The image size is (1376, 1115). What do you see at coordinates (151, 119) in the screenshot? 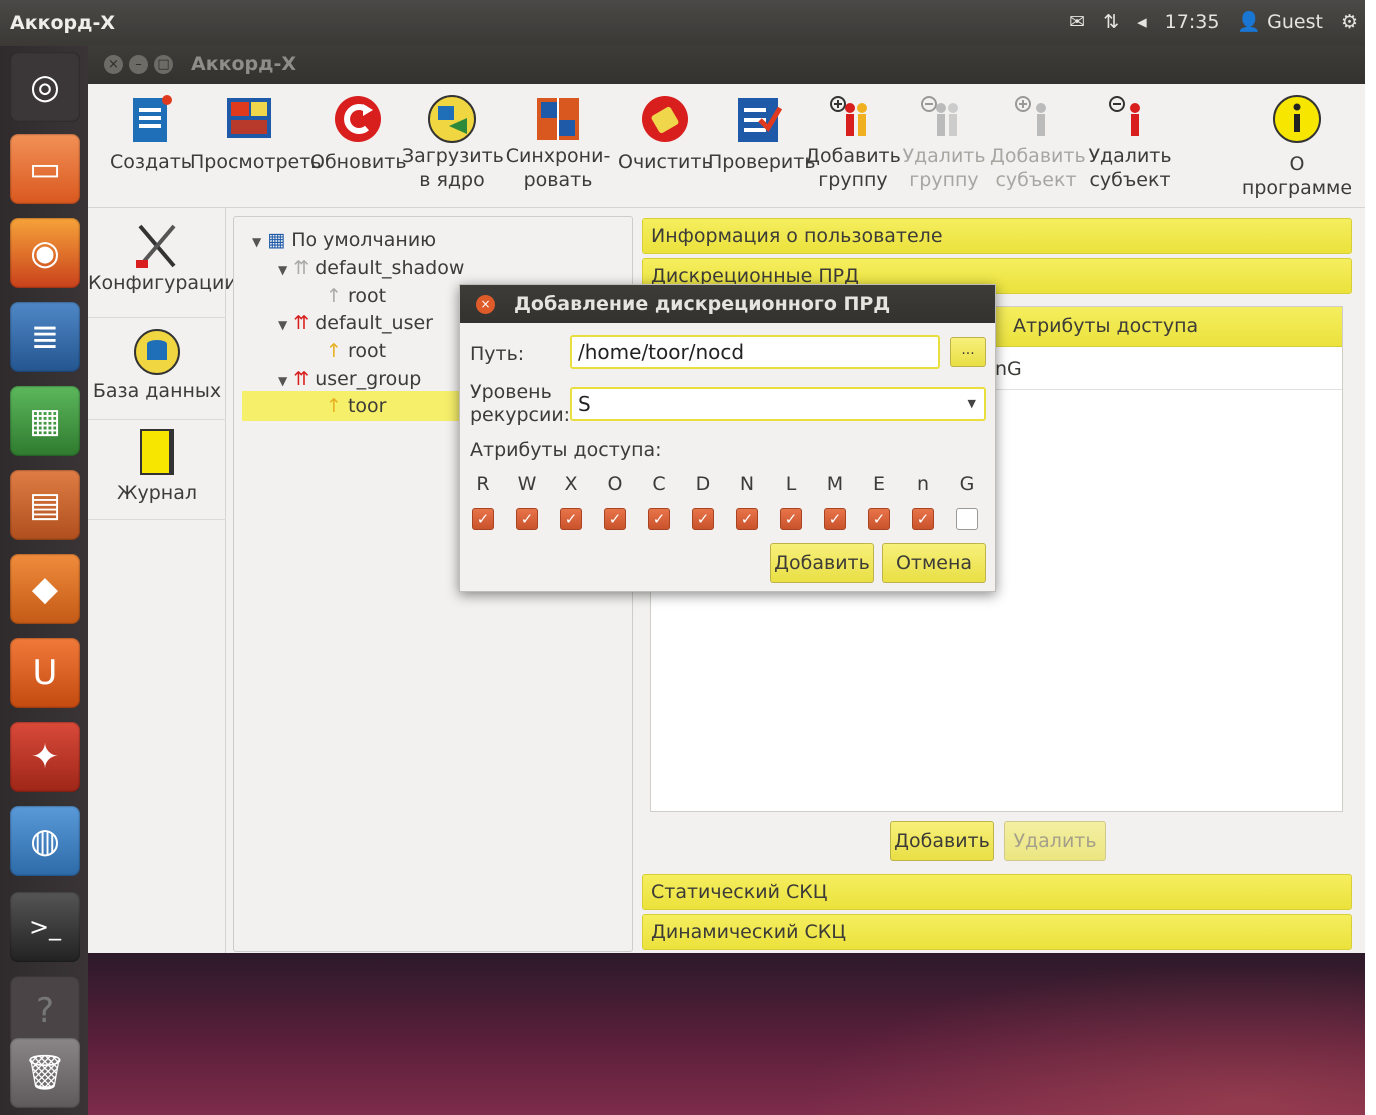
I see `create-icon` at bounding box center [151, 119].